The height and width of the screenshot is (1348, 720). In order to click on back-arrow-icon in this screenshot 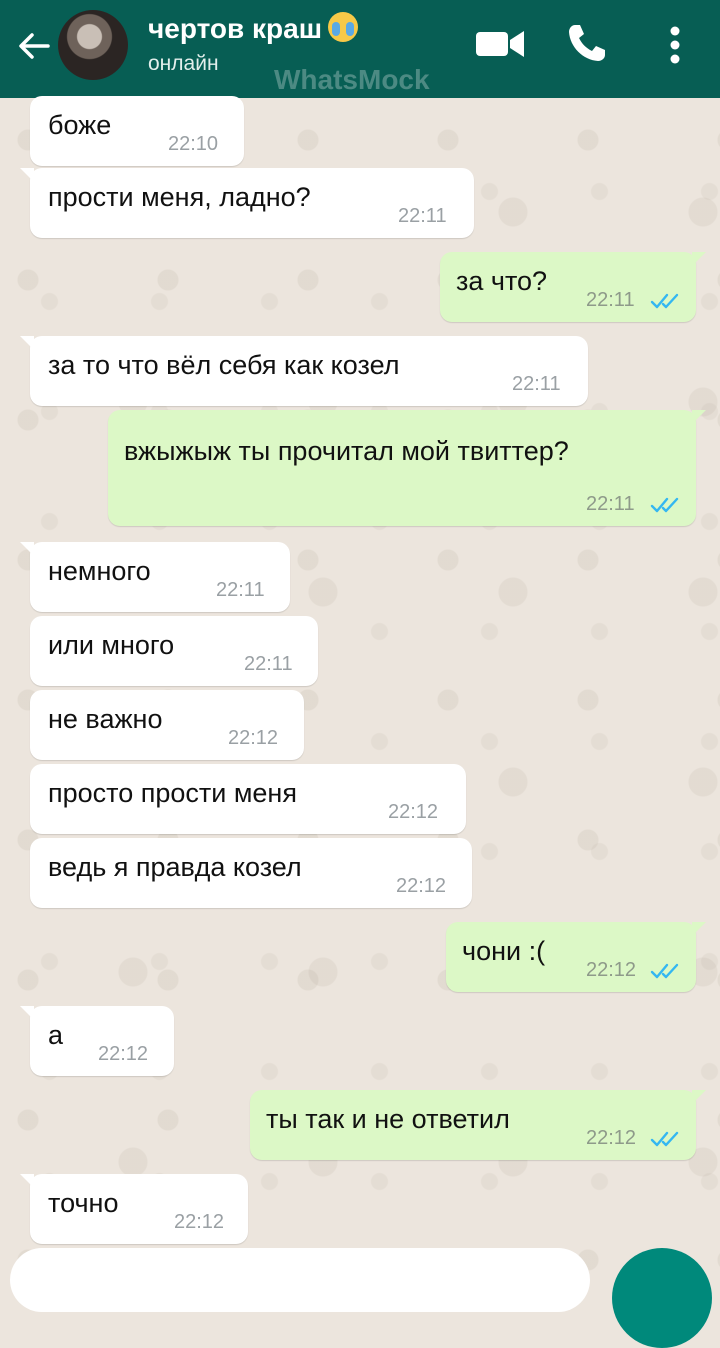, I will do `click(34, 46)`.